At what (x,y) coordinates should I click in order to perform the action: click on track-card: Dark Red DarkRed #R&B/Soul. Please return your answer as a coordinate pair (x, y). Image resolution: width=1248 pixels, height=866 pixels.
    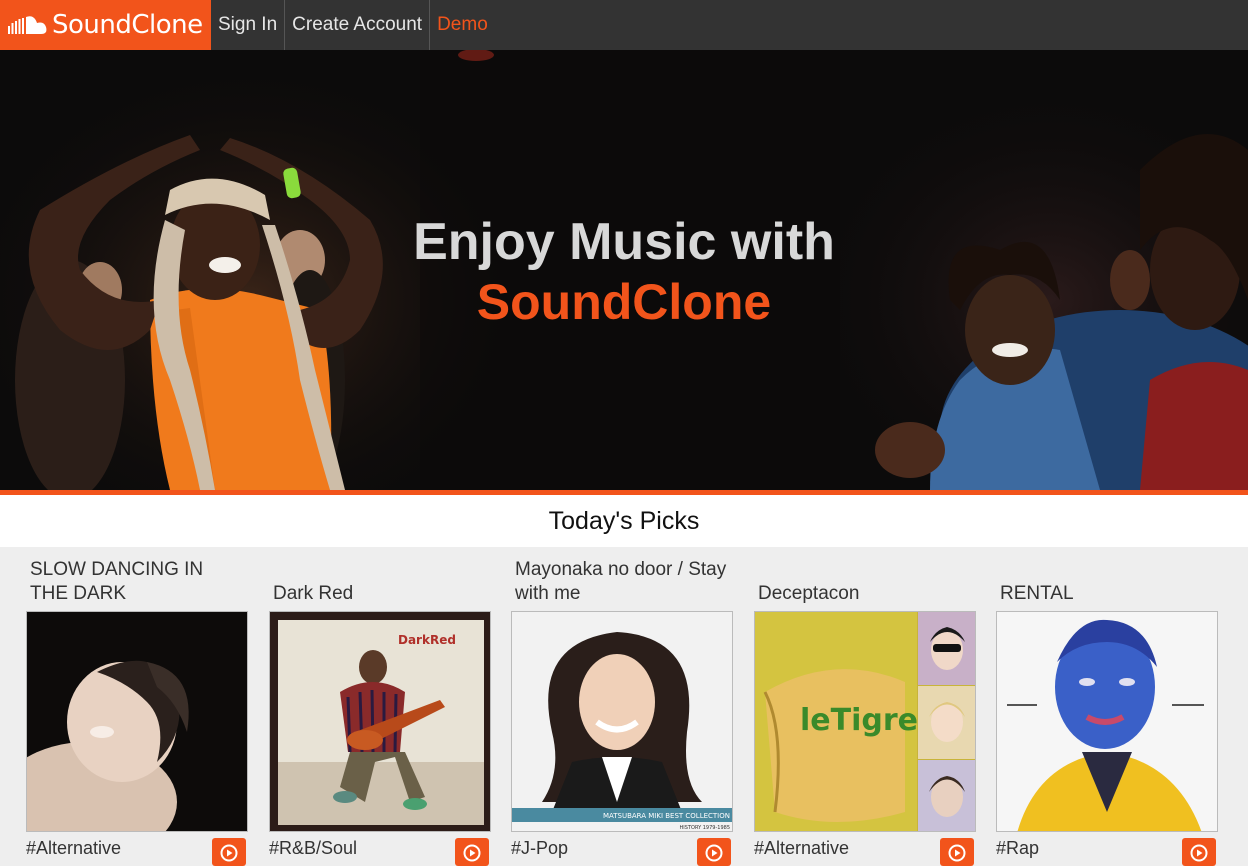
    Looking at the image, I should click on (380, 706).